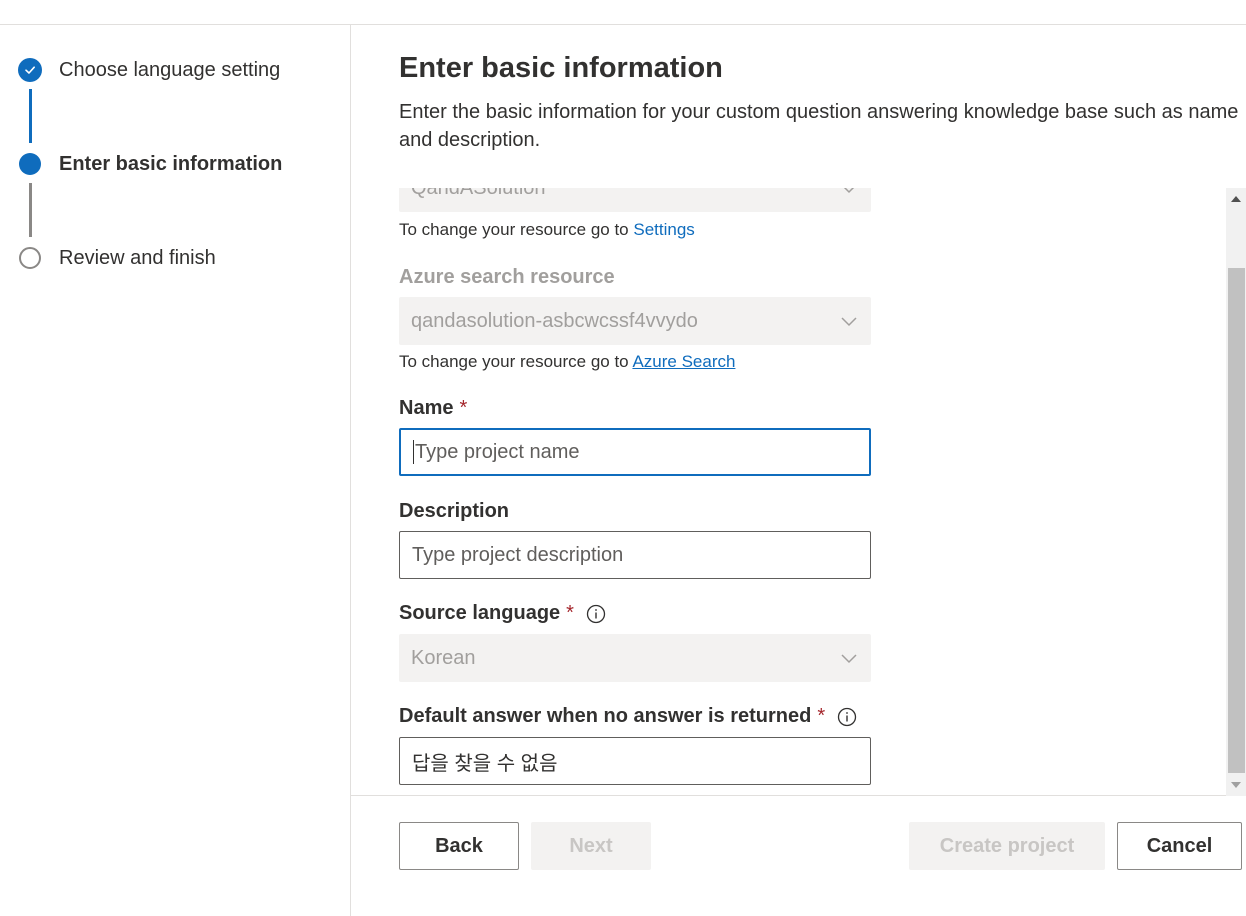 The width and height of the screenshot is (1246, 916). I want to click on form-scrollbar, so click(1236, 492).